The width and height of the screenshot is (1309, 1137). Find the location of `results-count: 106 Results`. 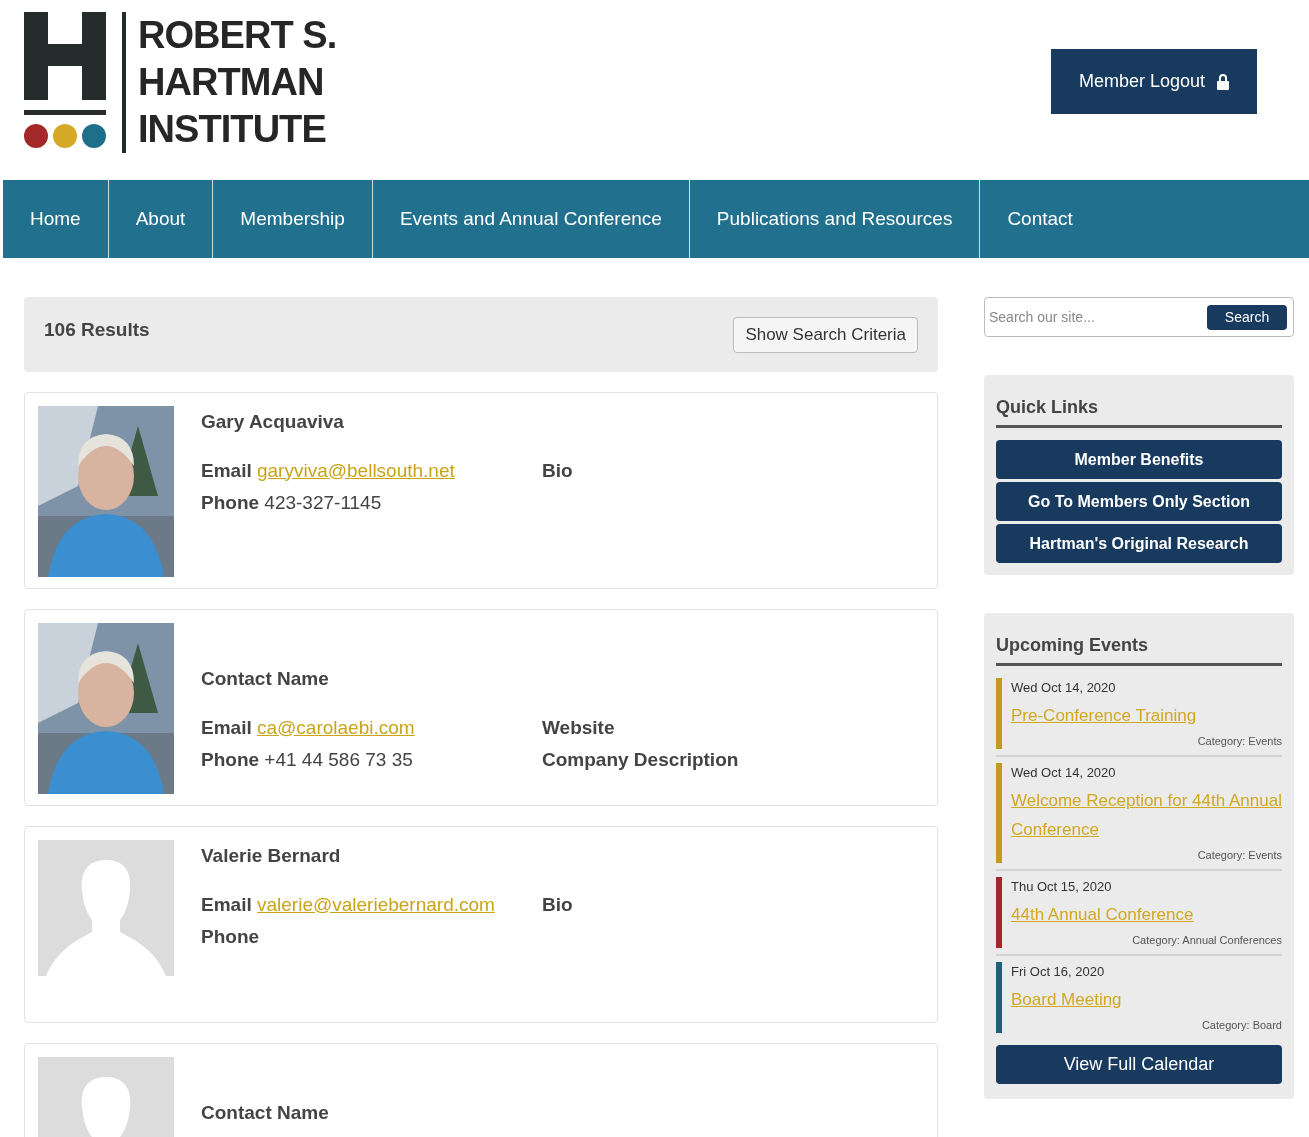

results-count: 106 Results is located at coordinates (97, 330).